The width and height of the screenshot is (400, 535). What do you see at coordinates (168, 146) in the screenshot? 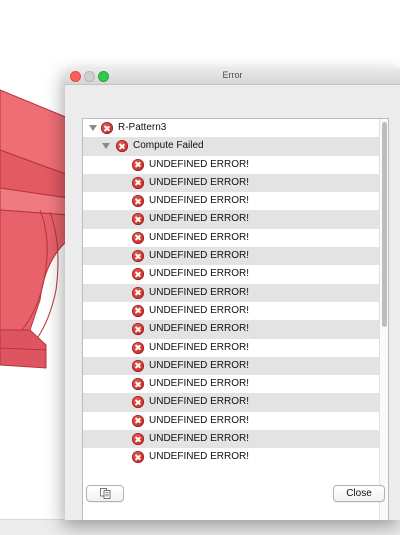
I see `tree-group-label: Compute Failed` at bounding box center [168, 146].